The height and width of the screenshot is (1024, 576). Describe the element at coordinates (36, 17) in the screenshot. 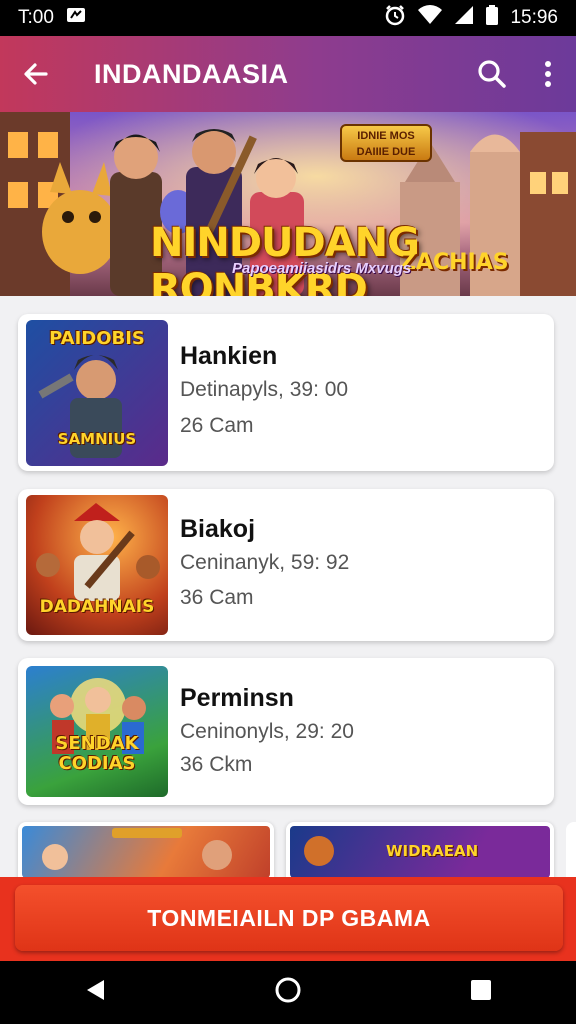

I see `status-time-left: T:00` at that location.